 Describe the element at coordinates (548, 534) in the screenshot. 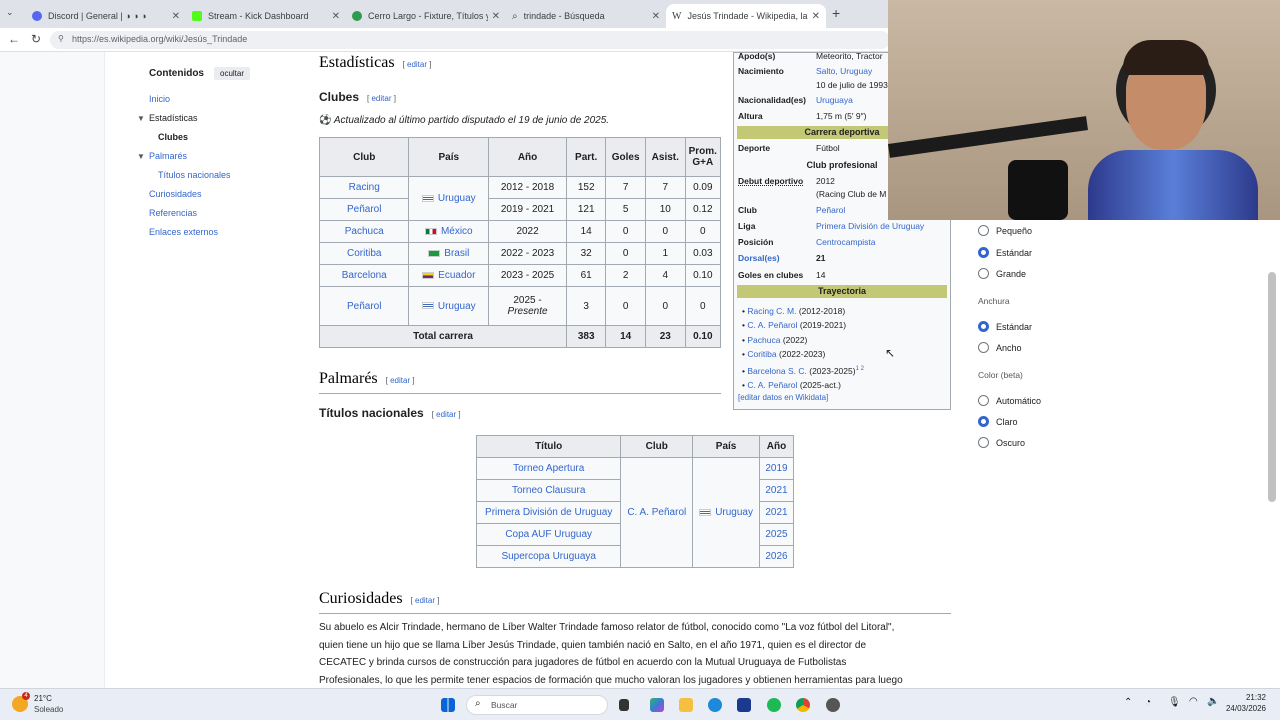

I see `title-link: Copa AUF Uruguay` at that location.